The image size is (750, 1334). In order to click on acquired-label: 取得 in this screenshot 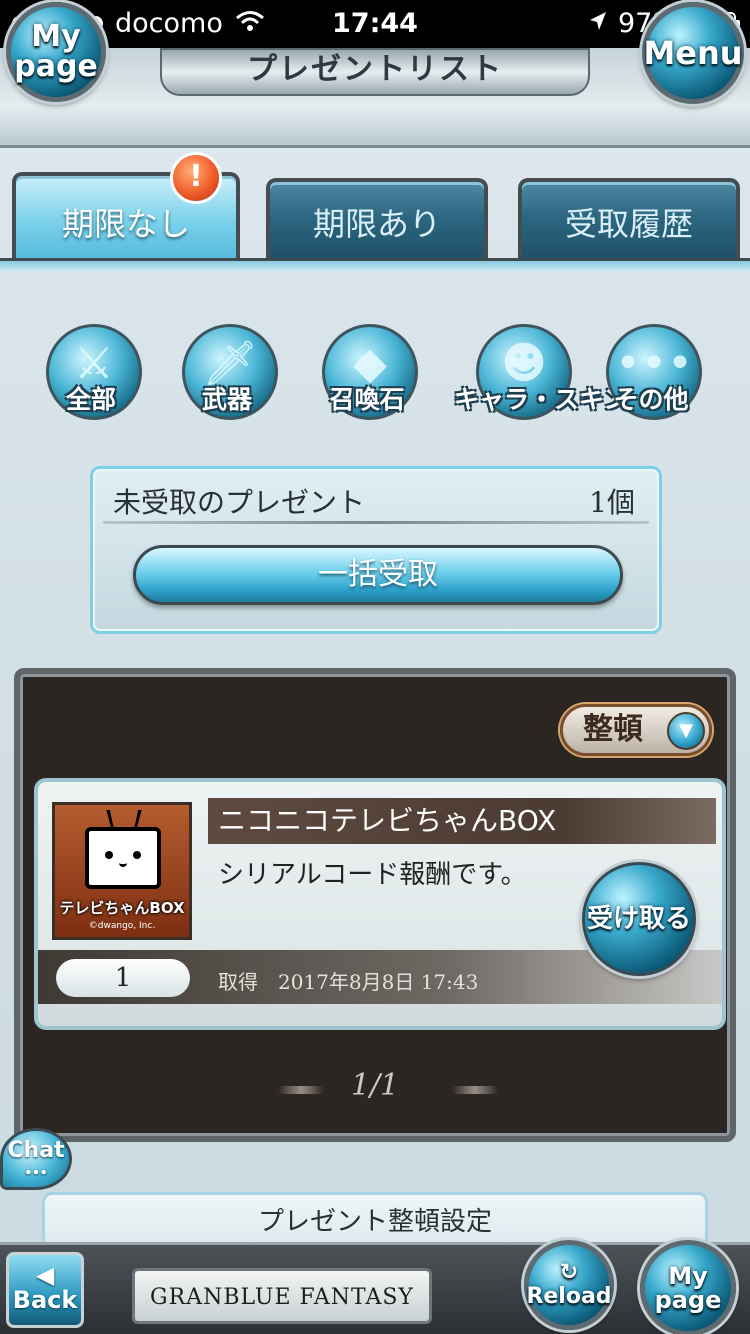, I will do `click(238, 982)`.